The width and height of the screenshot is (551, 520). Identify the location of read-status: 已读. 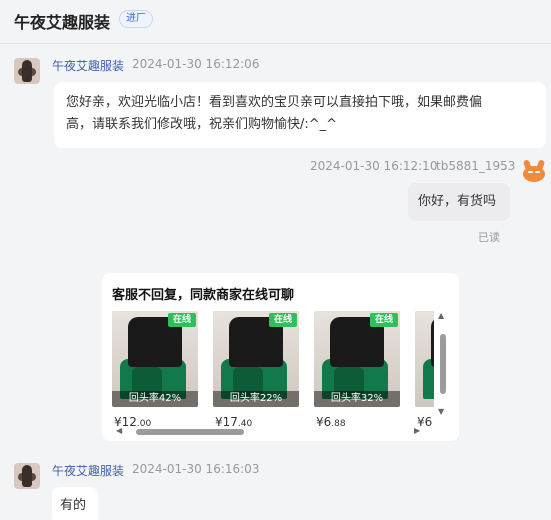
(489, 237).